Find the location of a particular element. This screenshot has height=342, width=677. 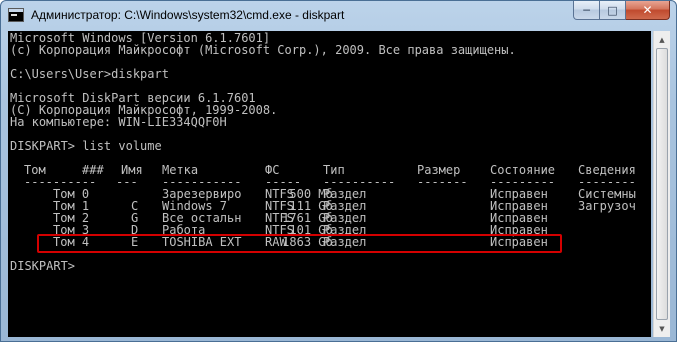

scroll-thumb is located at coordinates (662, 184).